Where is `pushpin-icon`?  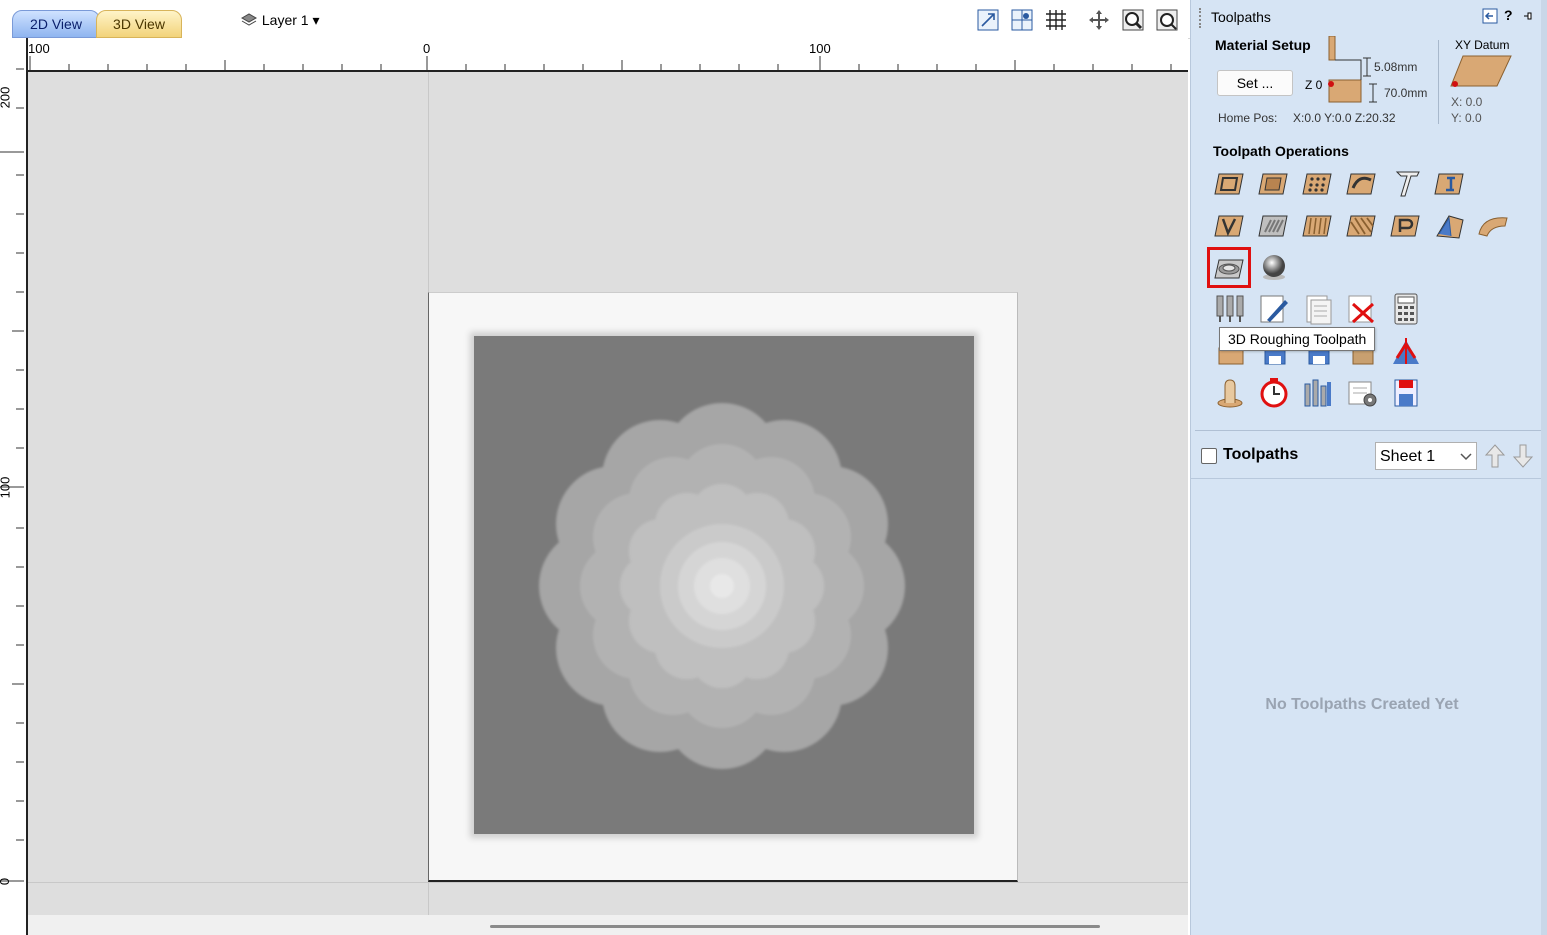
pushpin-icon is located at coordinates (1528, 16).